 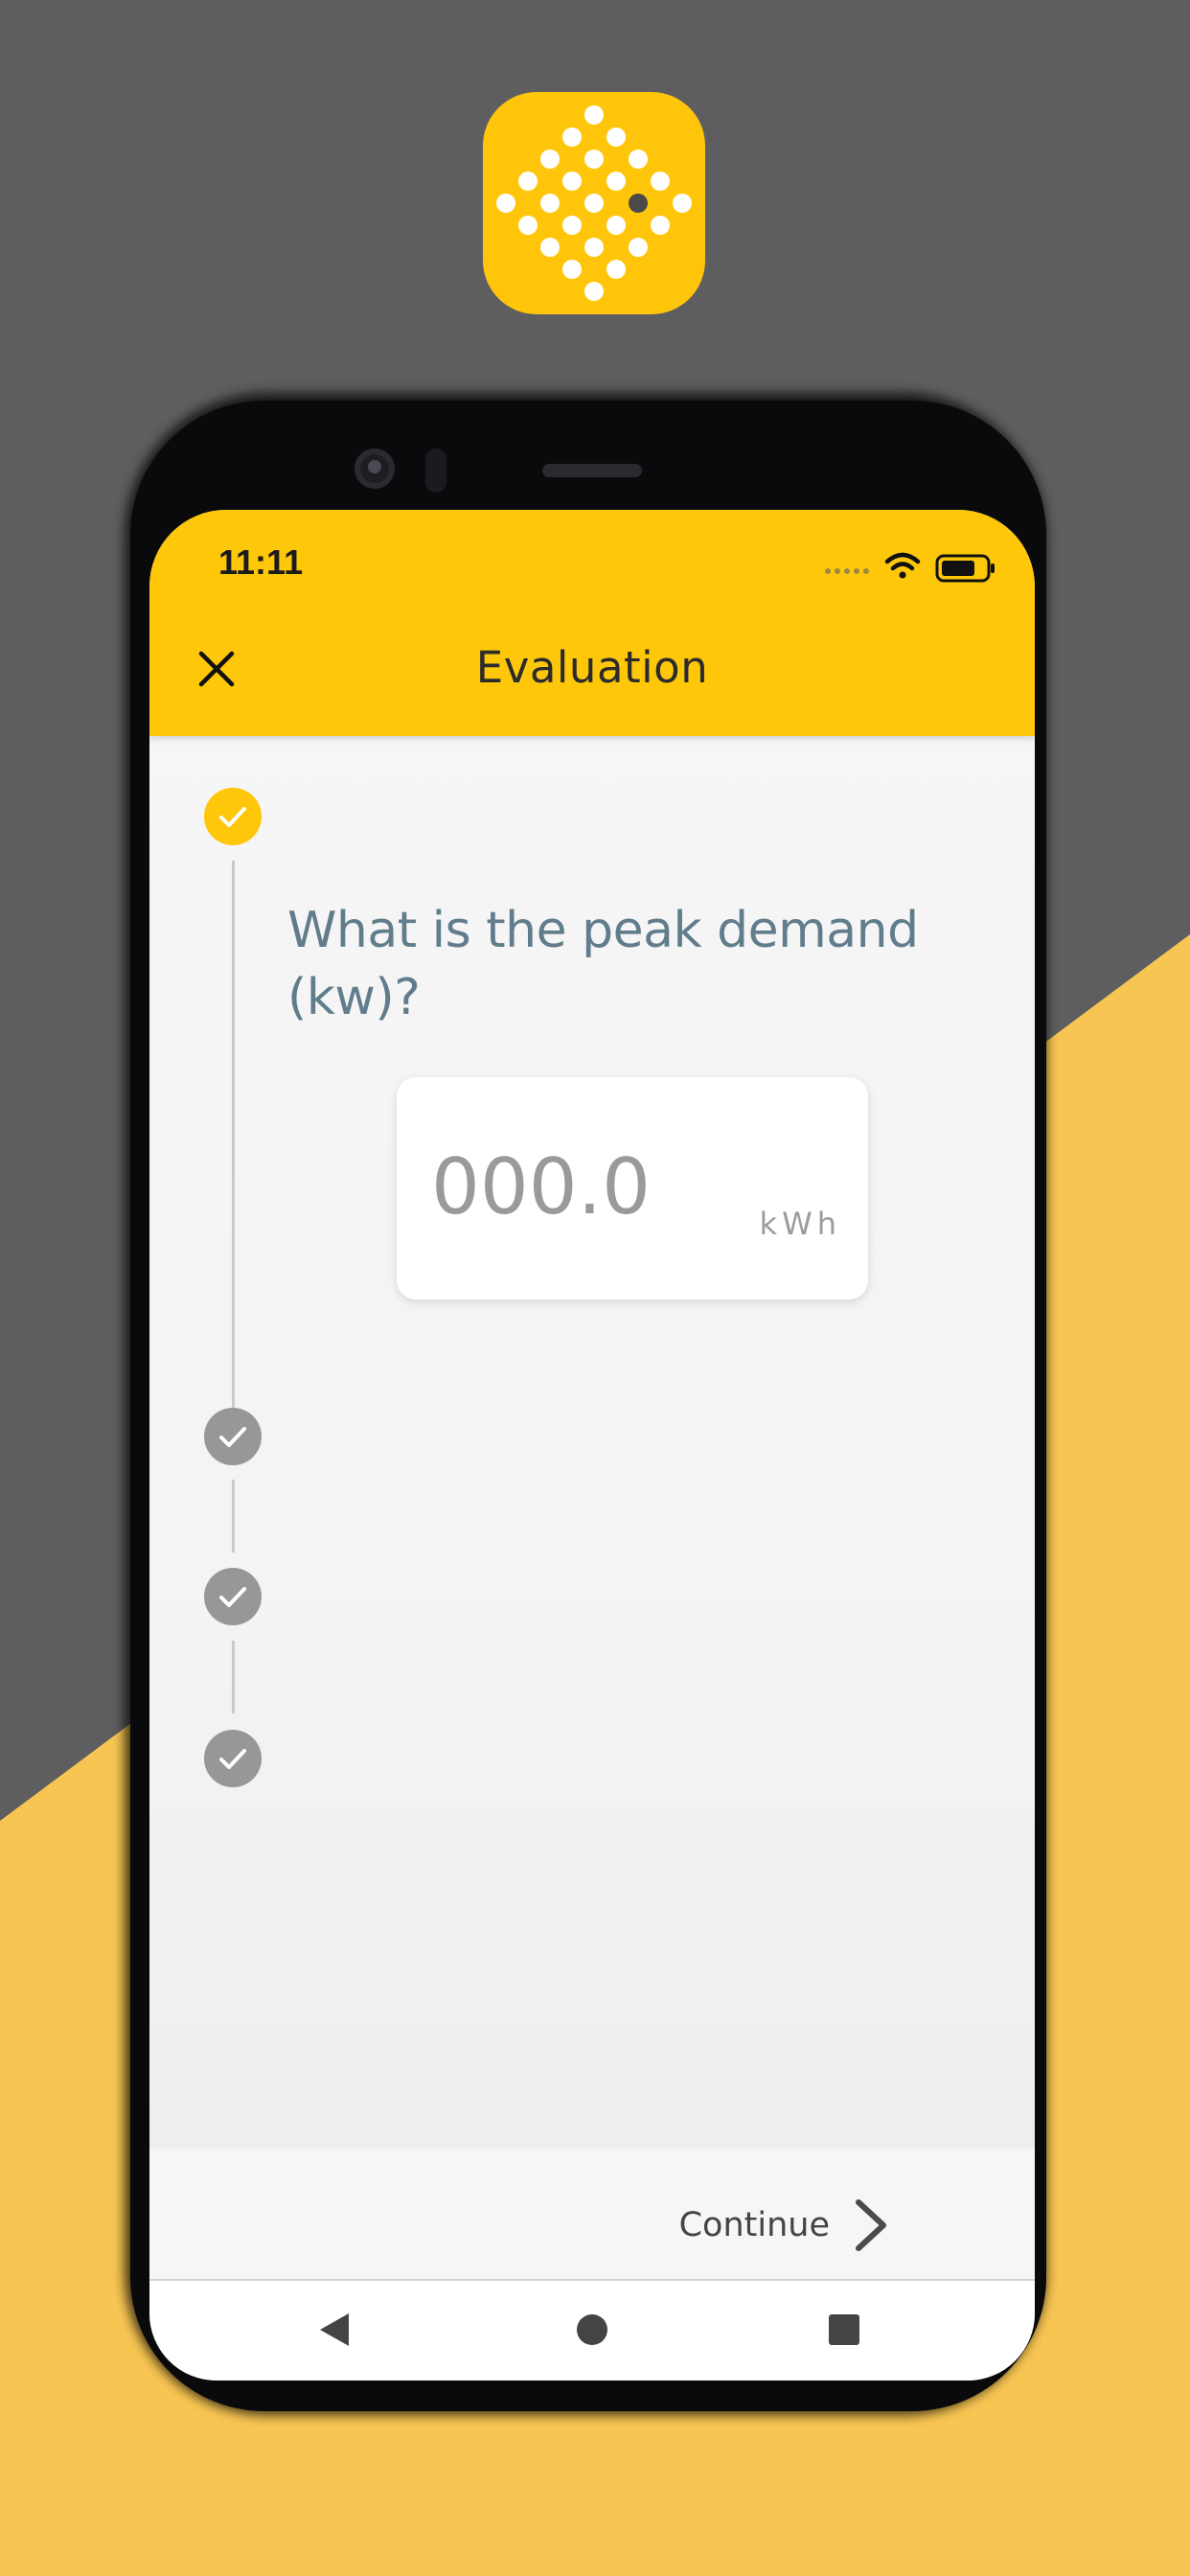 What do you see at coordinates (903, 565) in the screenshot?
I see `wifi-icon` at bounding box center [903, 565].